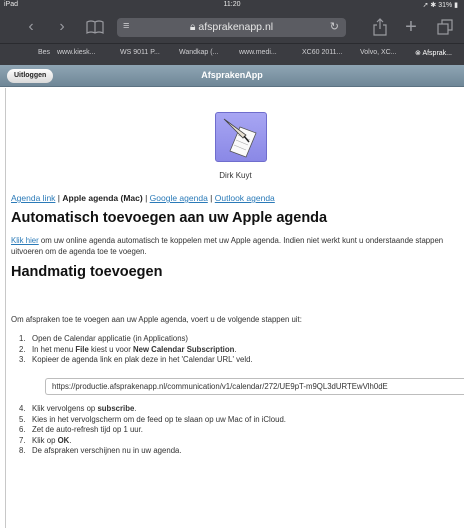 This screenshot has height=528, width=464. What do you see at coordinates (22, 408) in the screenshot?
I see `step-number: 4.` at bounding box center [22, 408].